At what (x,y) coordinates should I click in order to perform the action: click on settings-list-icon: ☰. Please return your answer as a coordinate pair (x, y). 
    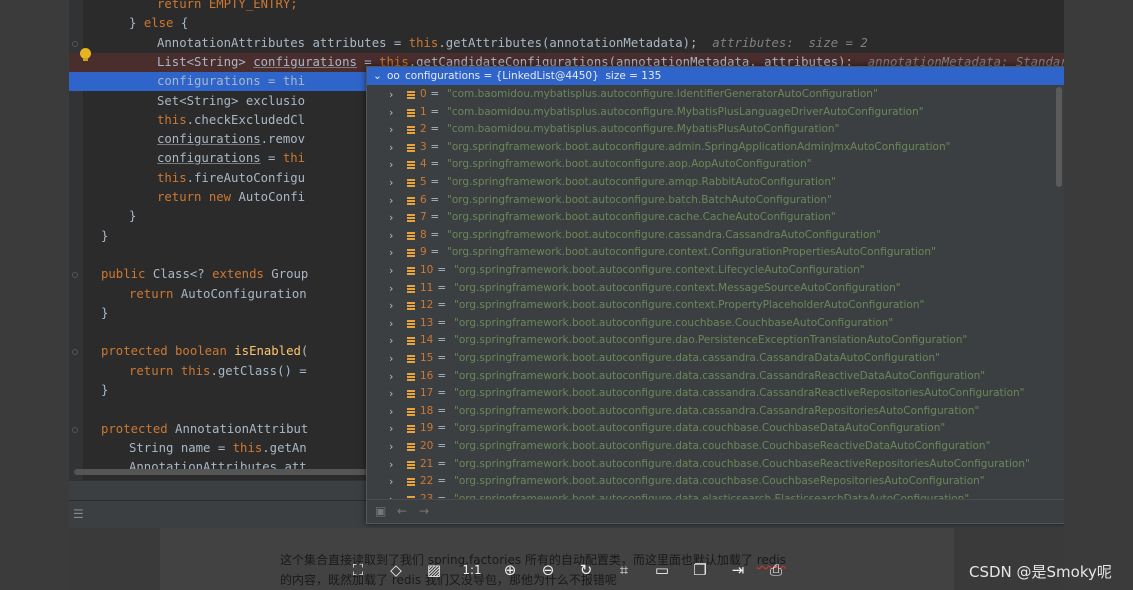
    Looking at the image, I should click on (78, 514).